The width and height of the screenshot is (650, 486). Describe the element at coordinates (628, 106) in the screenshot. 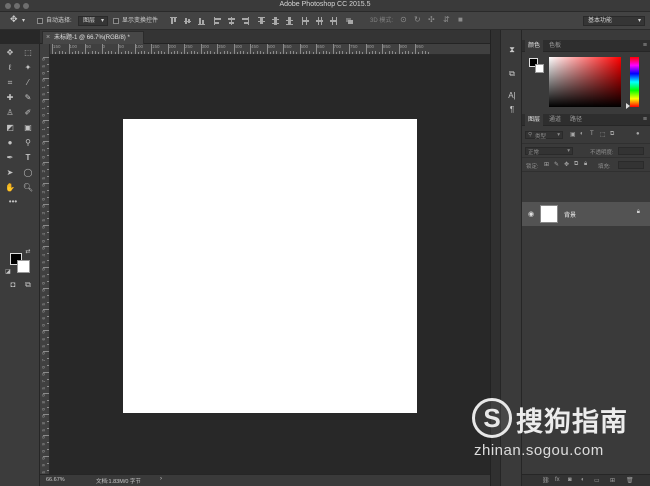

I see `hue-slider-handle` at that location.